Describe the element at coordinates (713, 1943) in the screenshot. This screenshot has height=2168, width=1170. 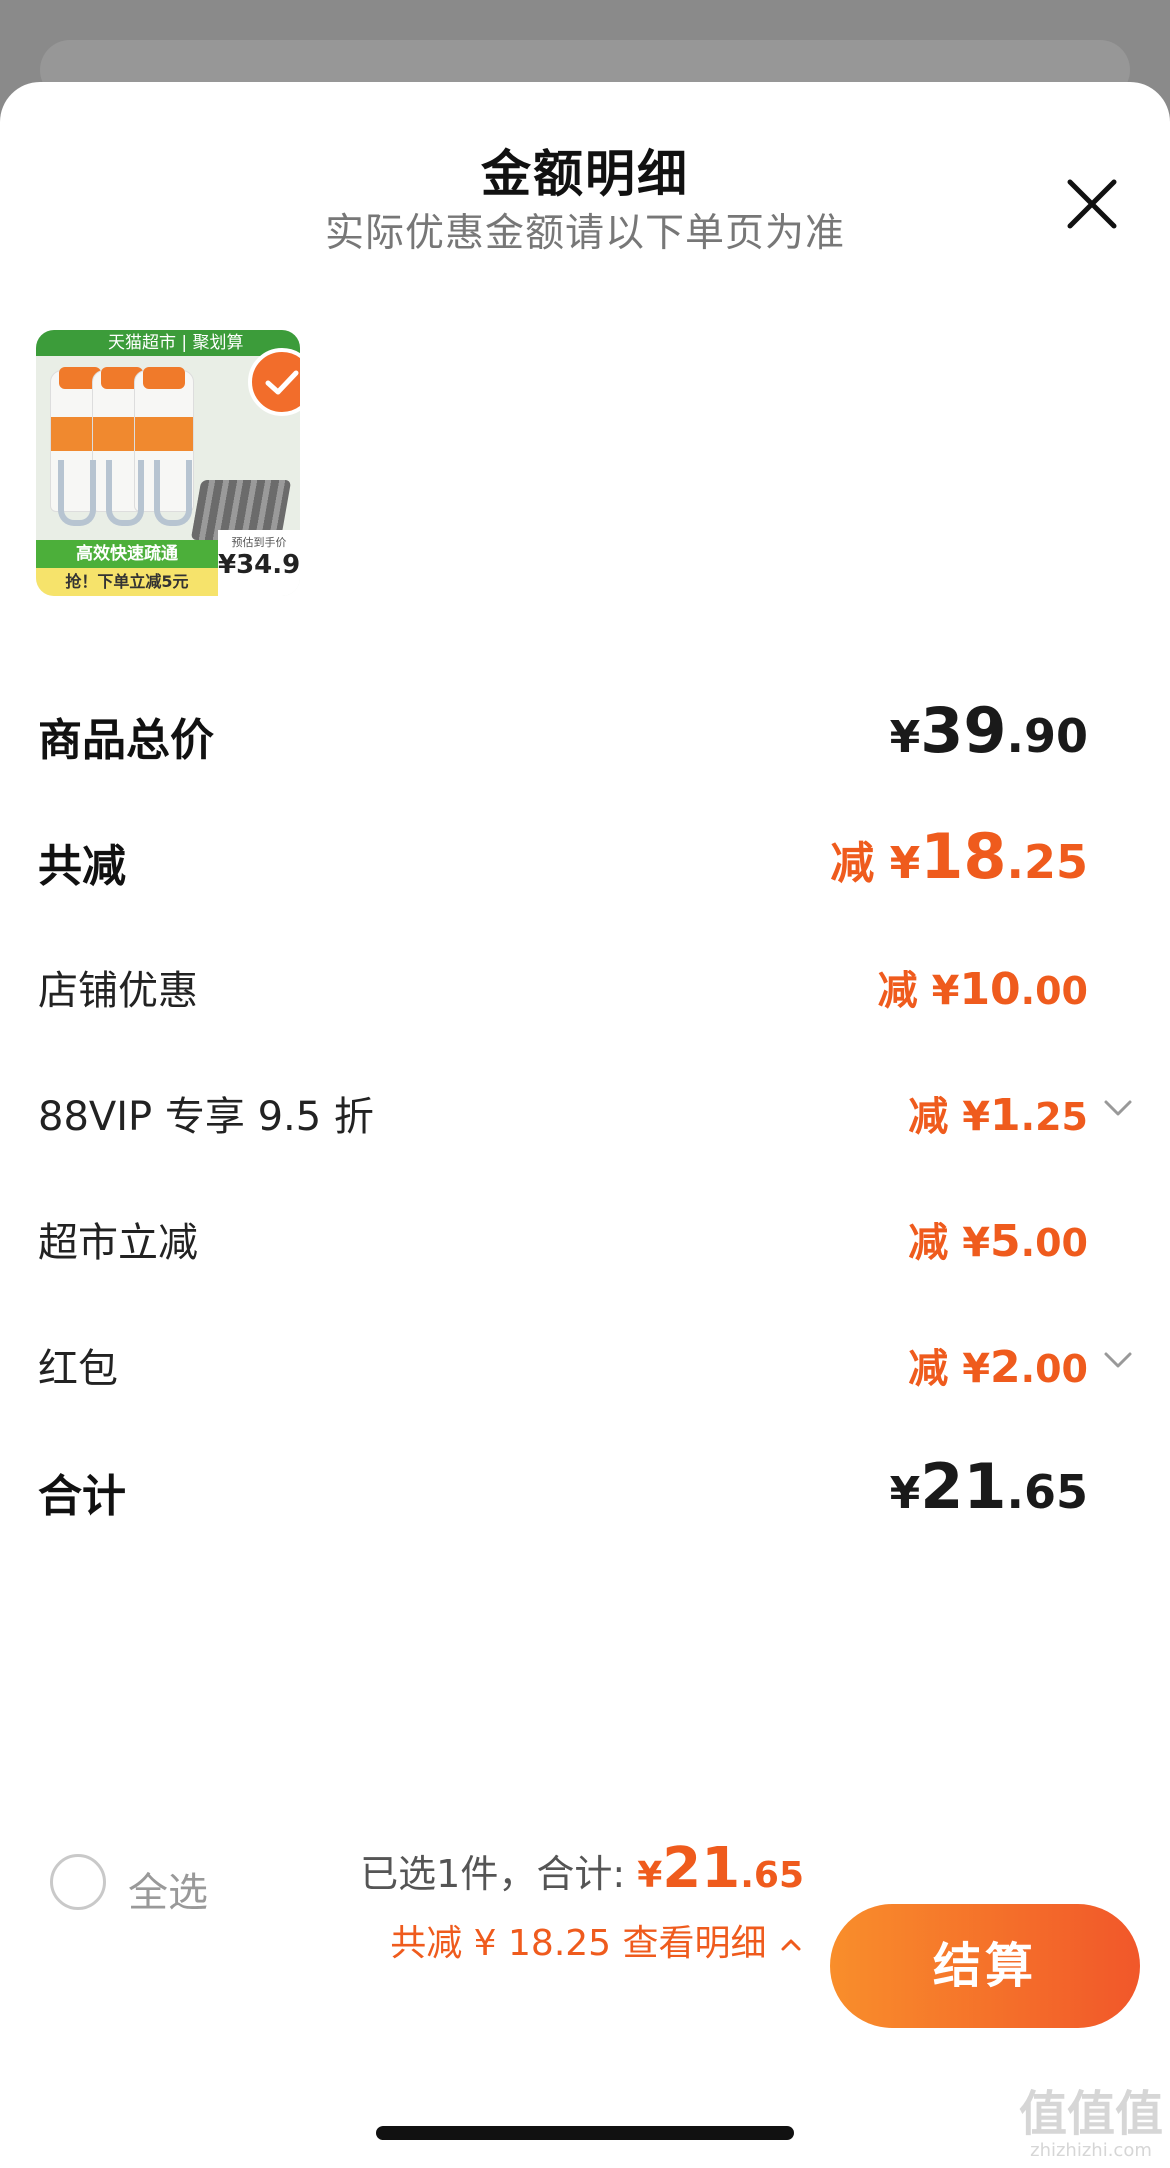
I see `view-detail-link: 查看明细` at that location.